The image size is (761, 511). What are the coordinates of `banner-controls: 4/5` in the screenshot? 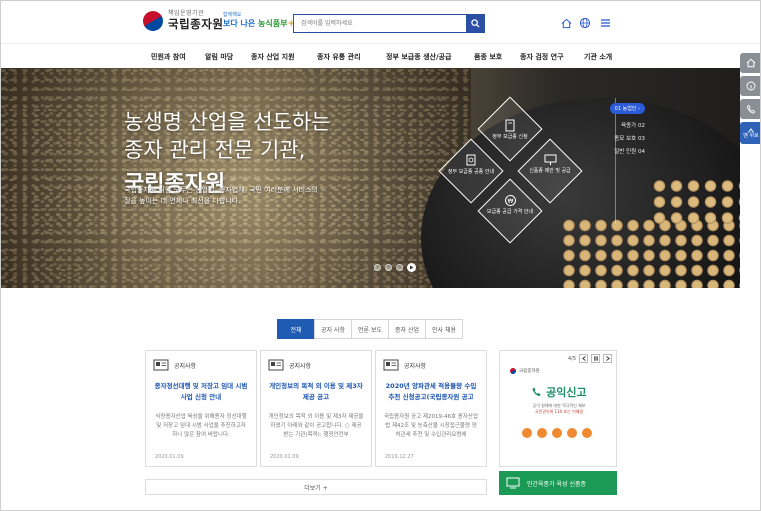 It's located at (590, 358).